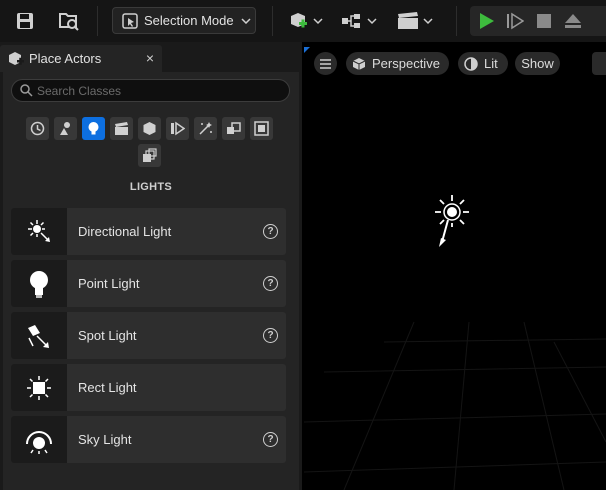  Describe the element at coordinates (483, 63) in the screenshot. I see `lit-button: Lit` at that location.